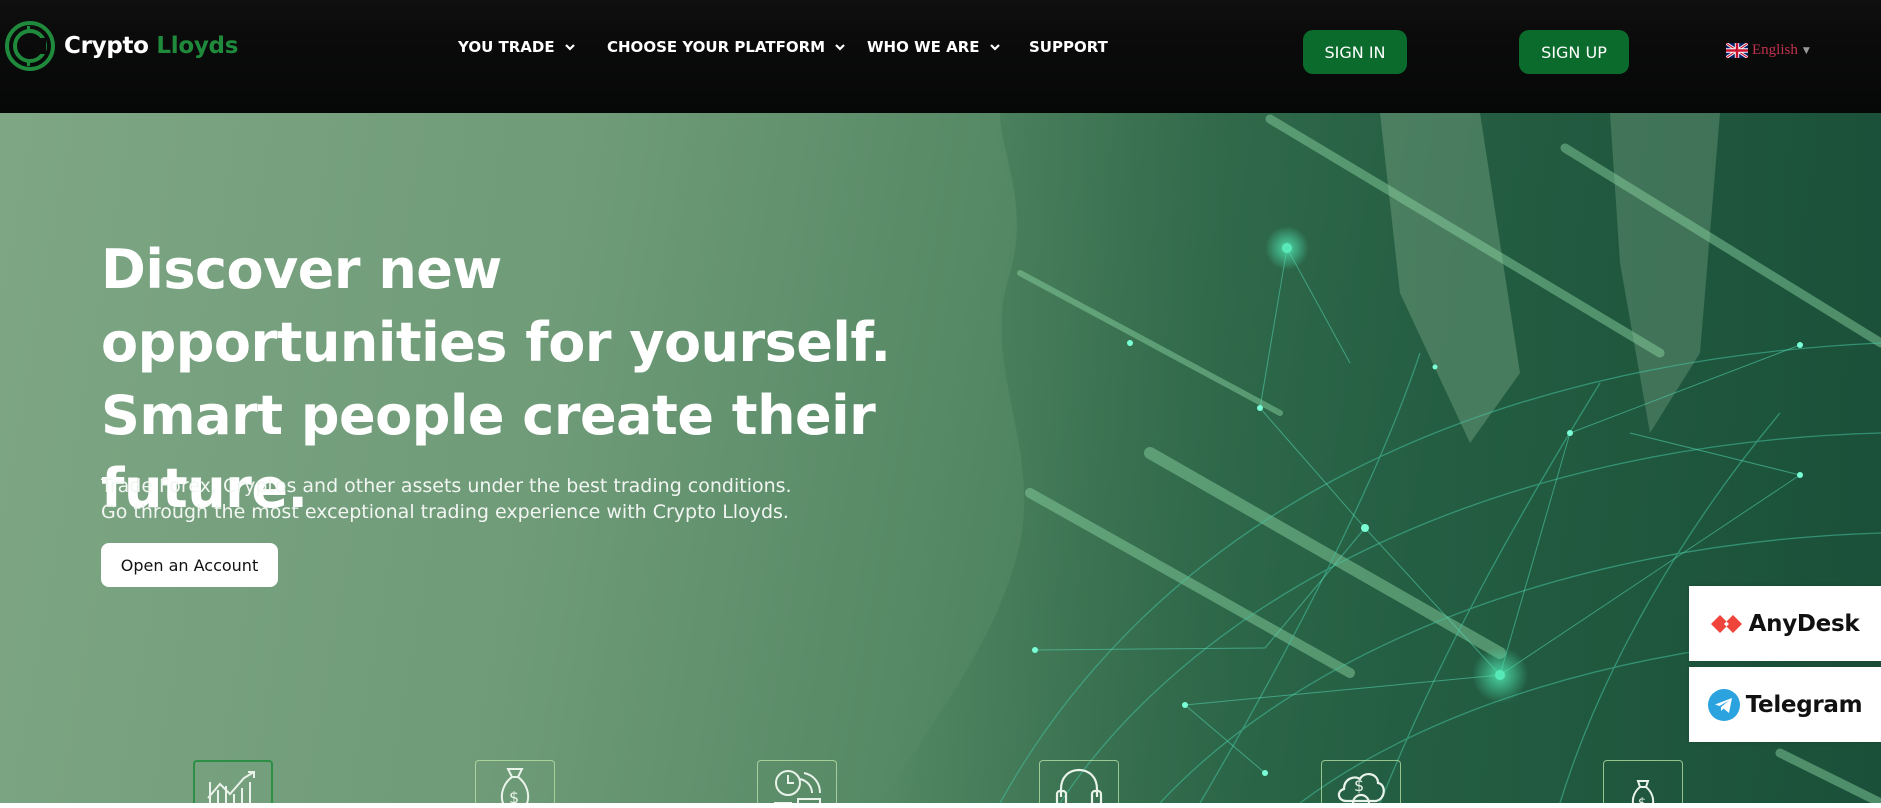 The image size is (1881, 808). What do you see at coordinates (151, 46) in the screenshot?
I see `brand-name: Crypto Lloyds` at bounding box center [151, 46].